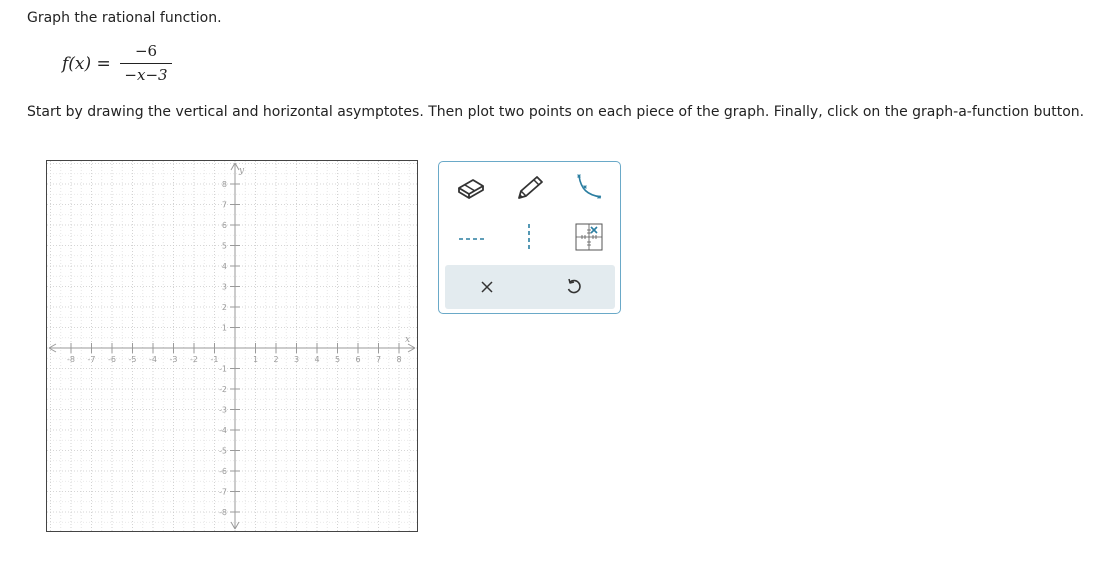  Describe the element at coordinates (146, 75) in the screenshot. I see `formula-denominator: −x−3` at that location.